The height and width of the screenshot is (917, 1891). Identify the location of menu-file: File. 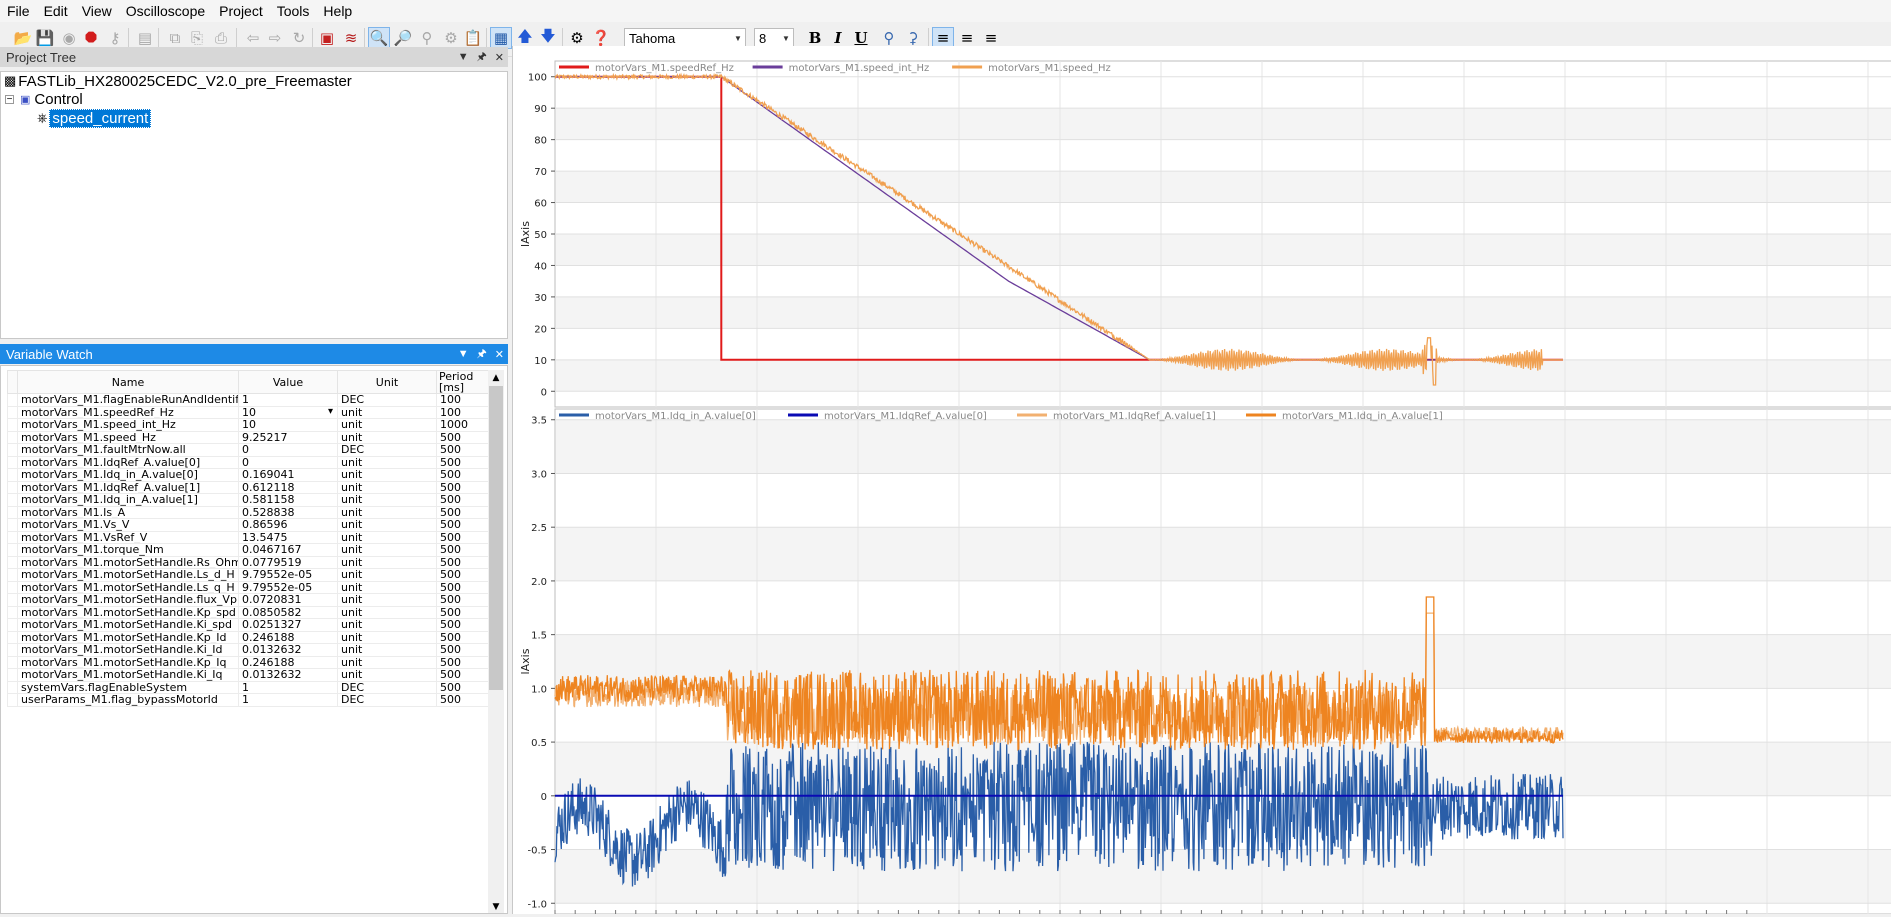
(18, 11).